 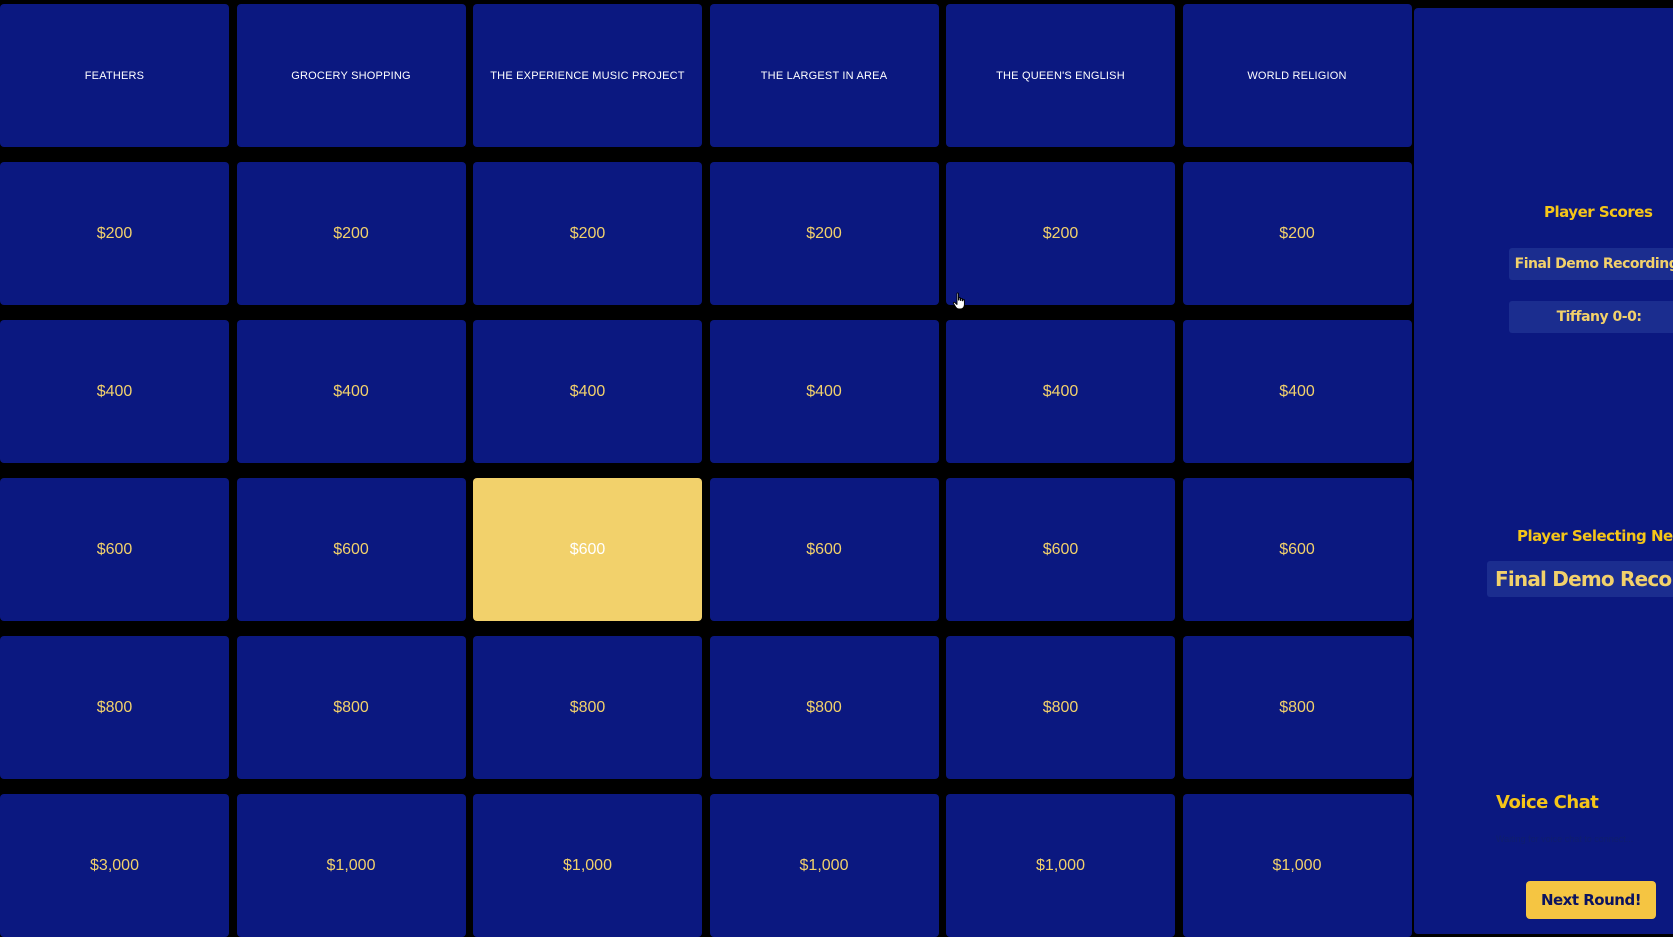 I want to click on category-header: THE LARGEST IN AREA, so click(x=824, y=75).